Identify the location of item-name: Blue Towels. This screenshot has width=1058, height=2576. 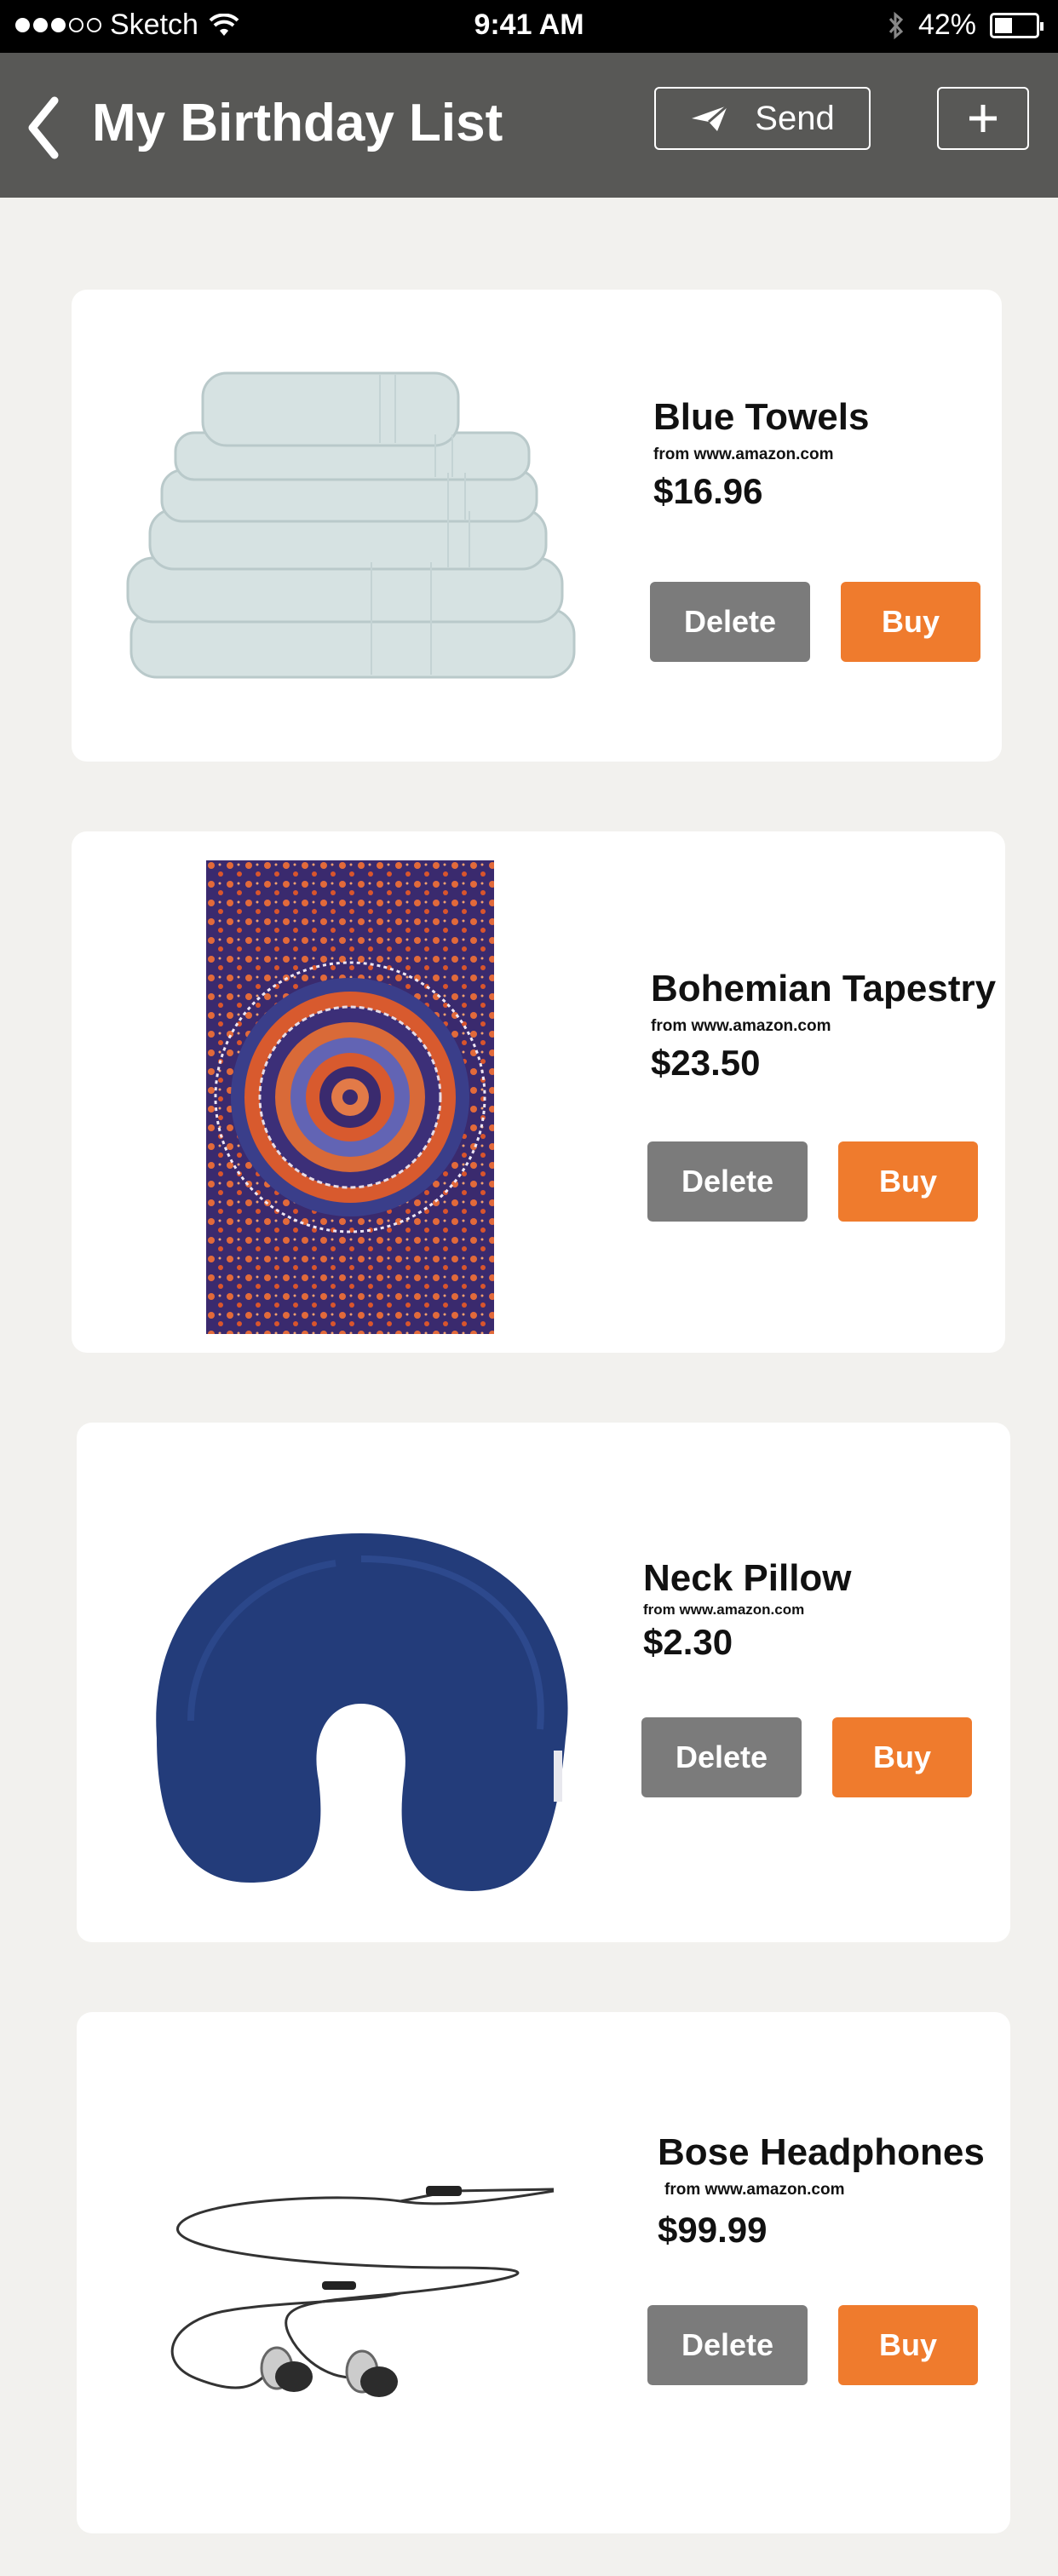
(762, 417).